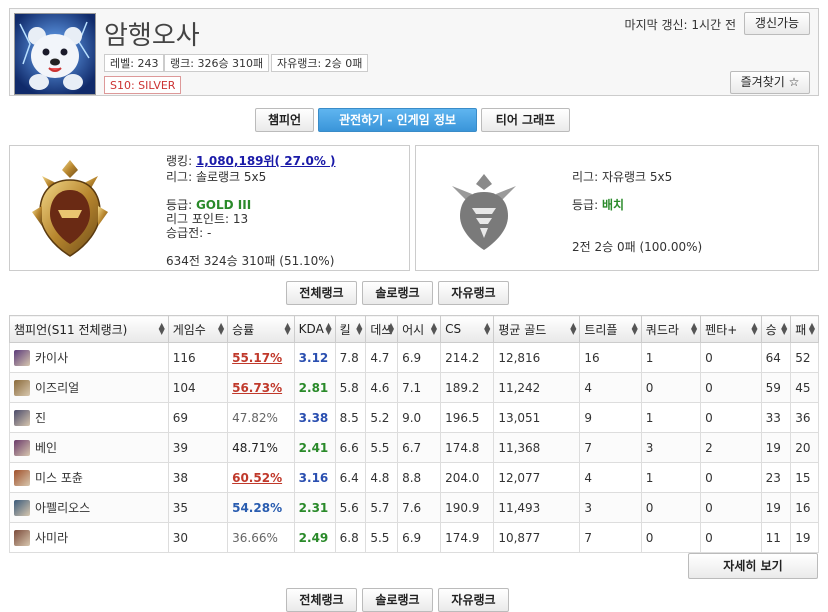 The height and width of the screenshot is (612, 828). What do you see at coordinates (198, 417) in the screenshot?
I see `games-cell: 69` at bounding box center [198, 417].